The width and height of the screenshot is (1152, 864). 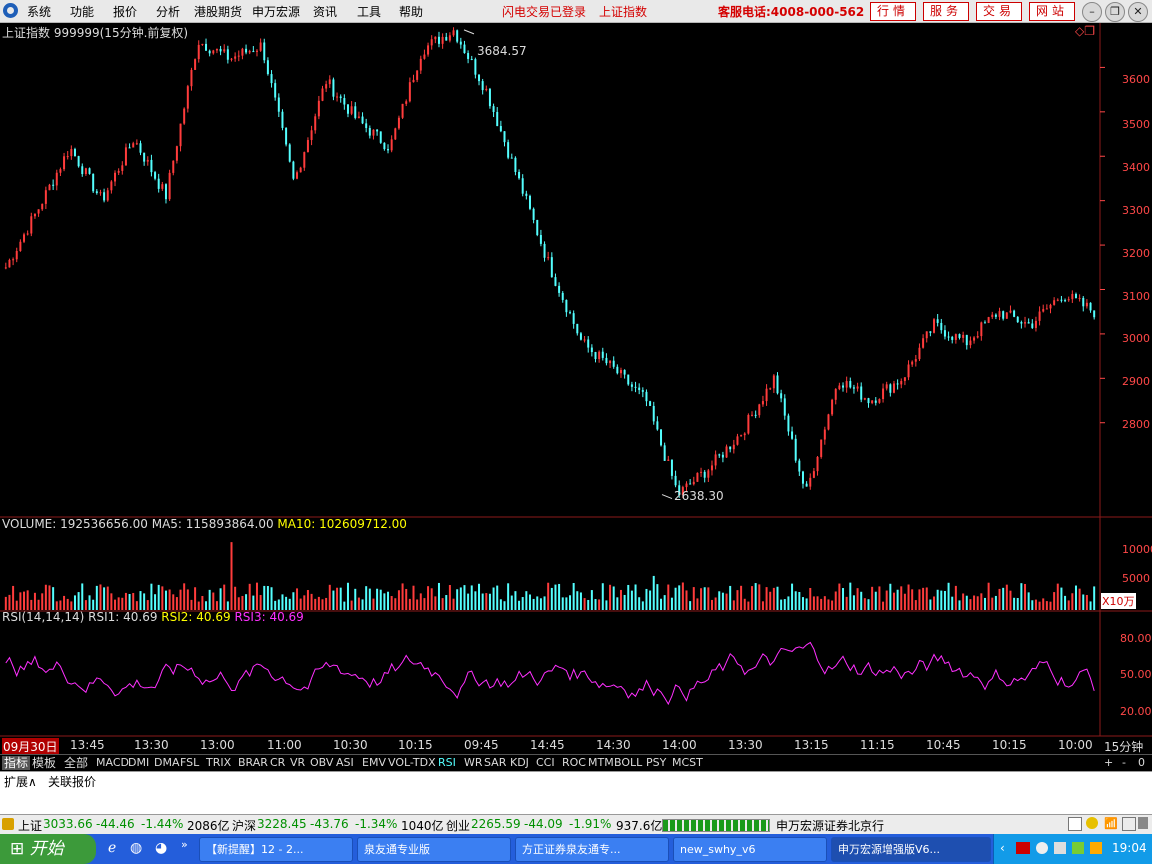 I want to click on tab-brar: BRAR, so click(x=253, y=763).